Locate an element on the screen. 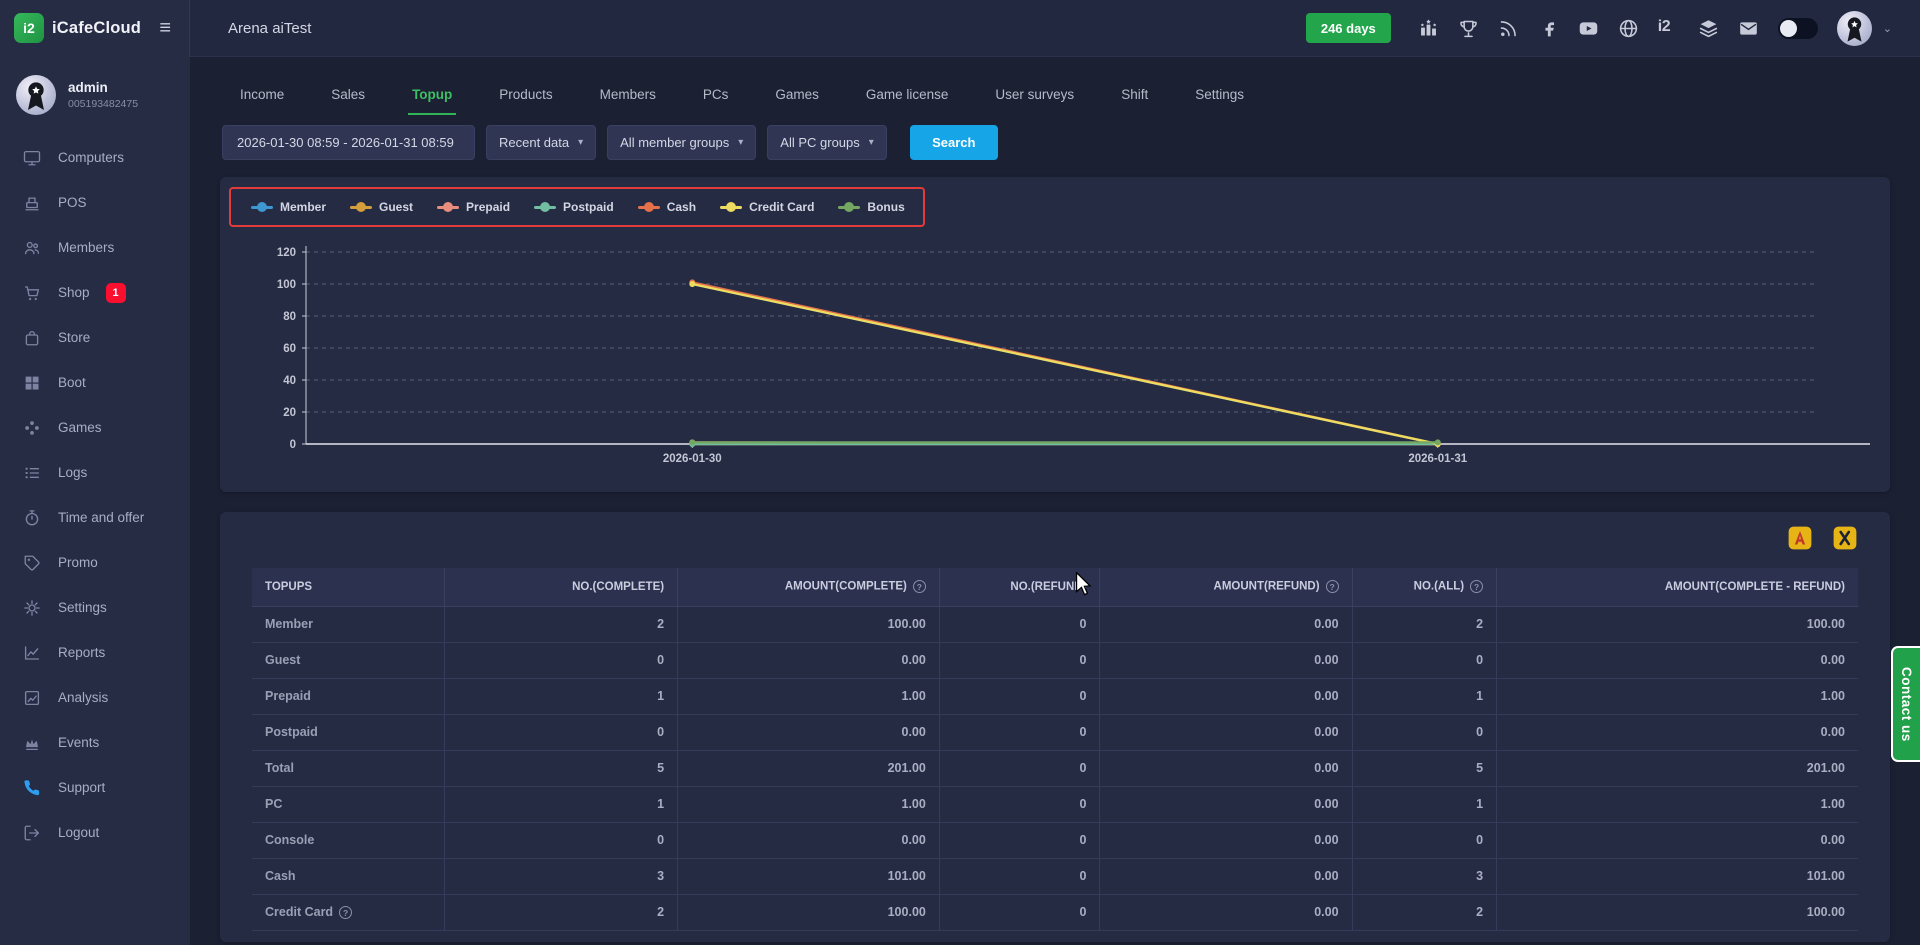  icafecloud-logo-icon: i2 is located at coordinates (29, 28).